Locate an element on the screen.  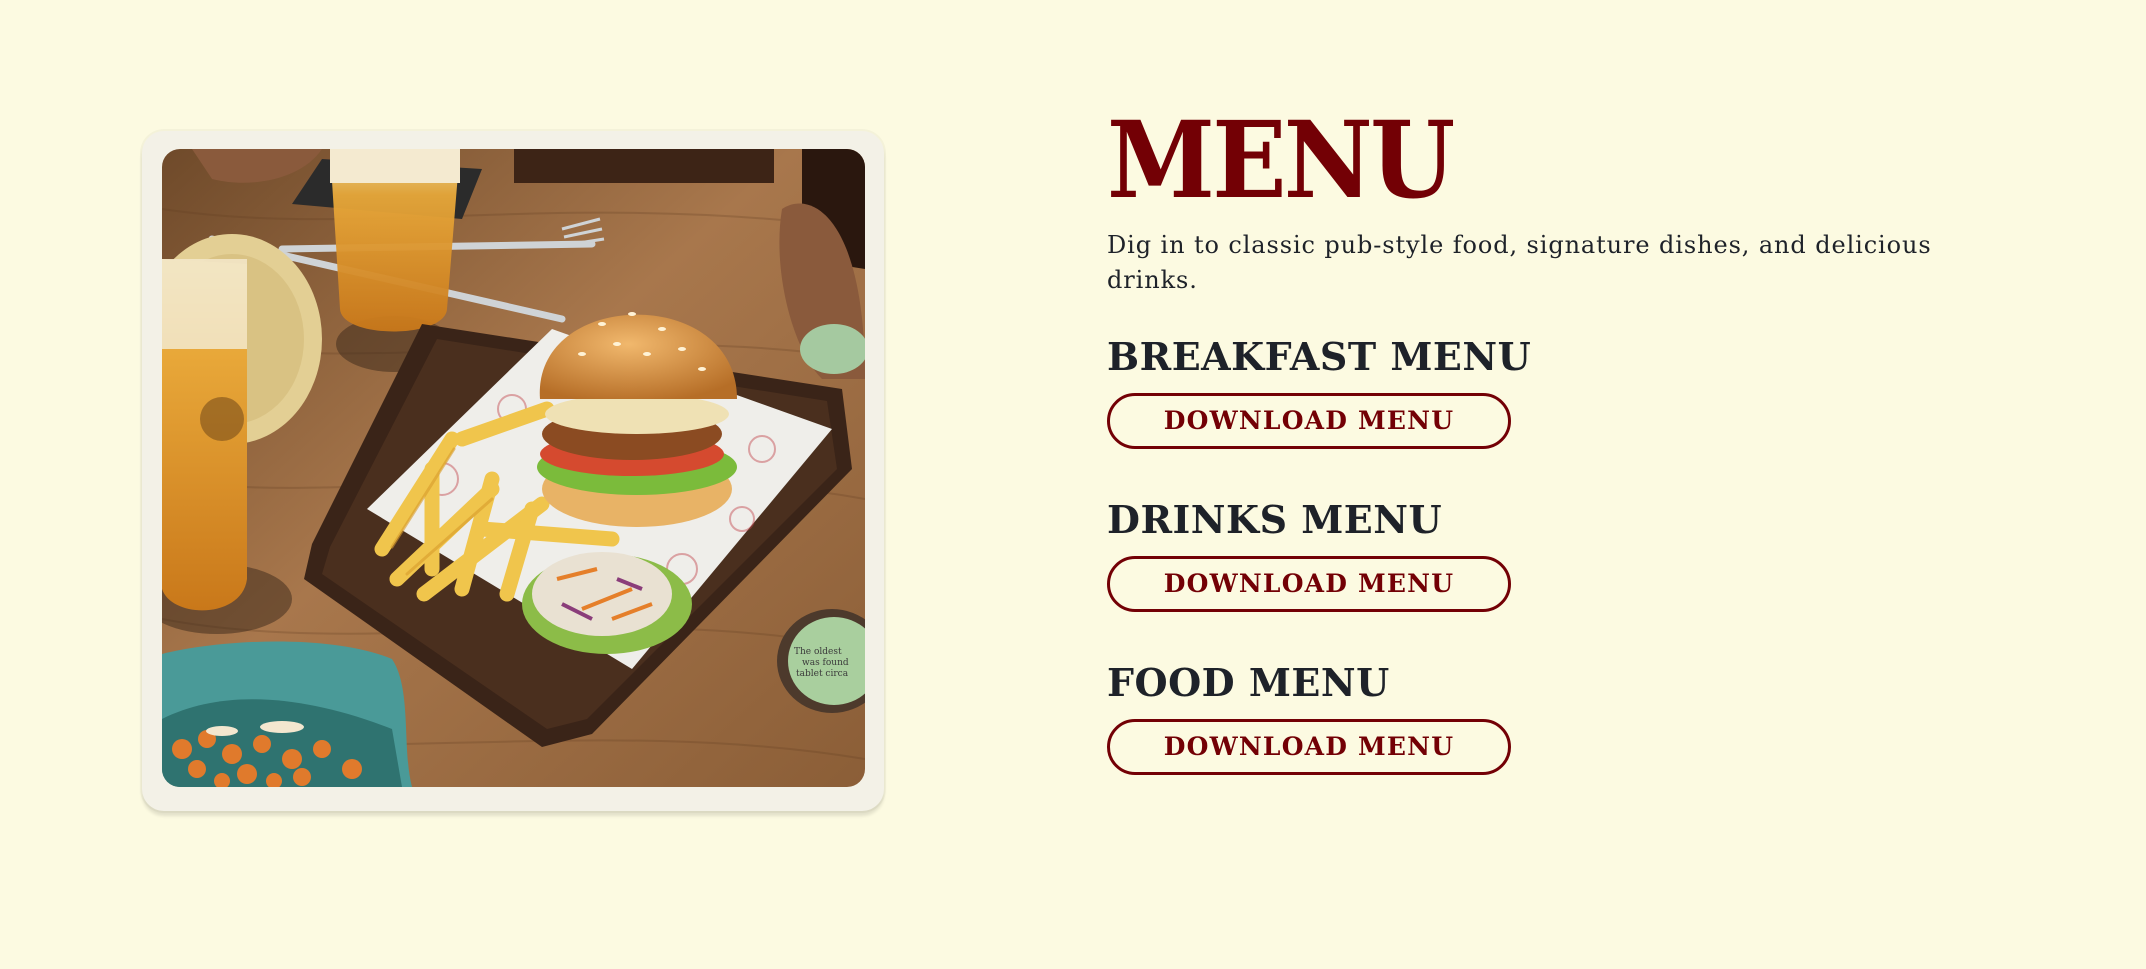
drinks-menu-section: DRINKS MENU DOWNLOAD MENU is located at coordinates (1577, 555).